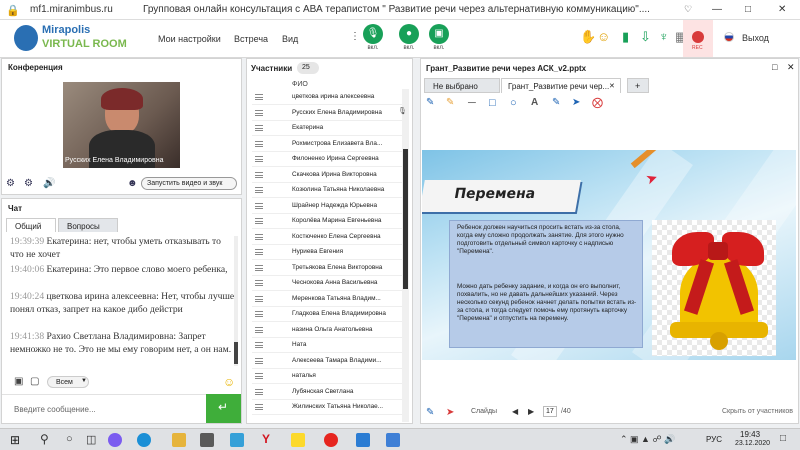  I want to click on participants-scrollbar, so click(405, 255).